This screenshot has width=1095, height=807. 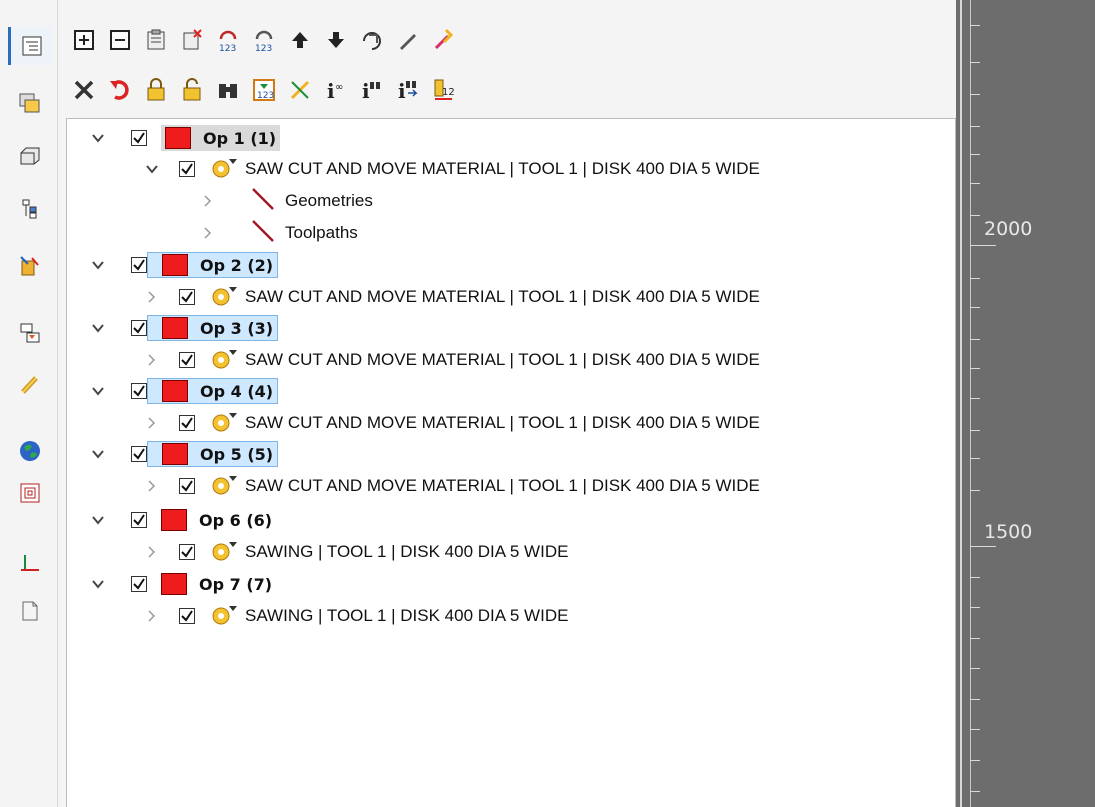 I want to click on clipboard-button, so click(x=156, y=40).